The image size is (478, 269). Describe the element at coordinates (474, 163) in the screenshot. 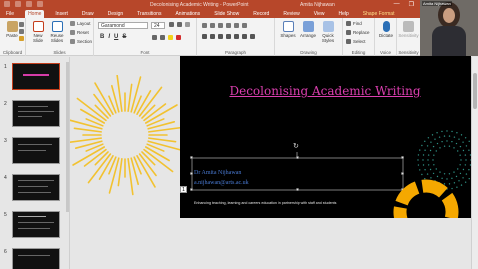

I see `editor-vertical-scrollbar` at that location.